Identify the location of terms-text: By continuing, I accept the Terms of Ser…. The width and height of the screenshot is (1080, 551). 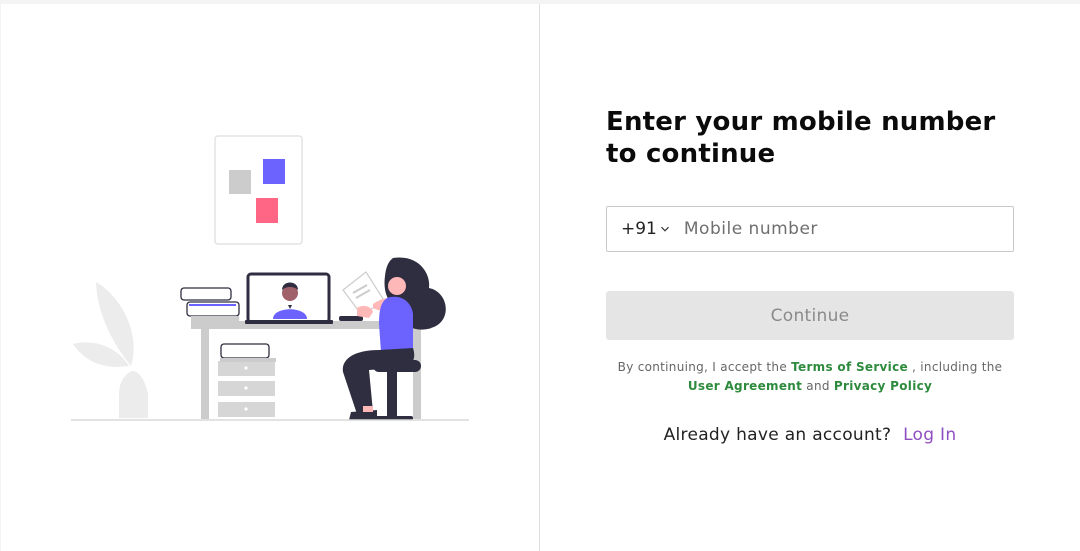
(810, 377).